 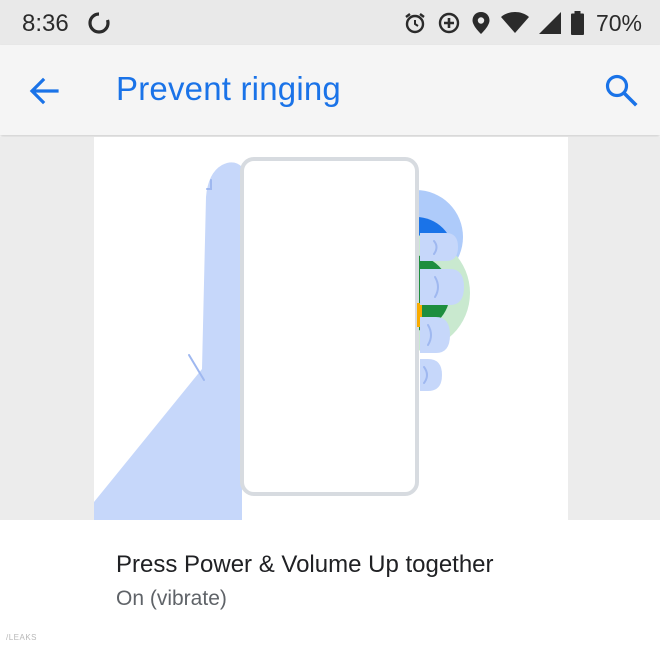 What do you see at coordinates (549, 23) in the screenshot?
I see `cell-signal-icon` at bounding box center [549, 23].